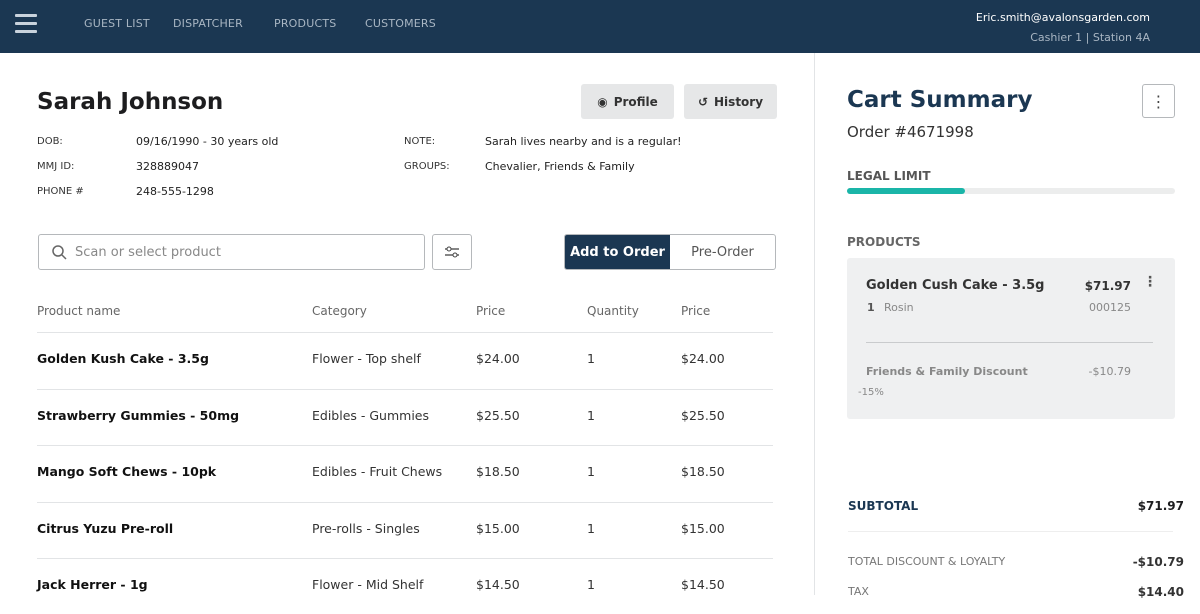 This screenshot has width=1200, height=614. Describe the element at coordinates (371, 415) in the screenshot. I see `cell-category: Edibles - Gummies` at that location.